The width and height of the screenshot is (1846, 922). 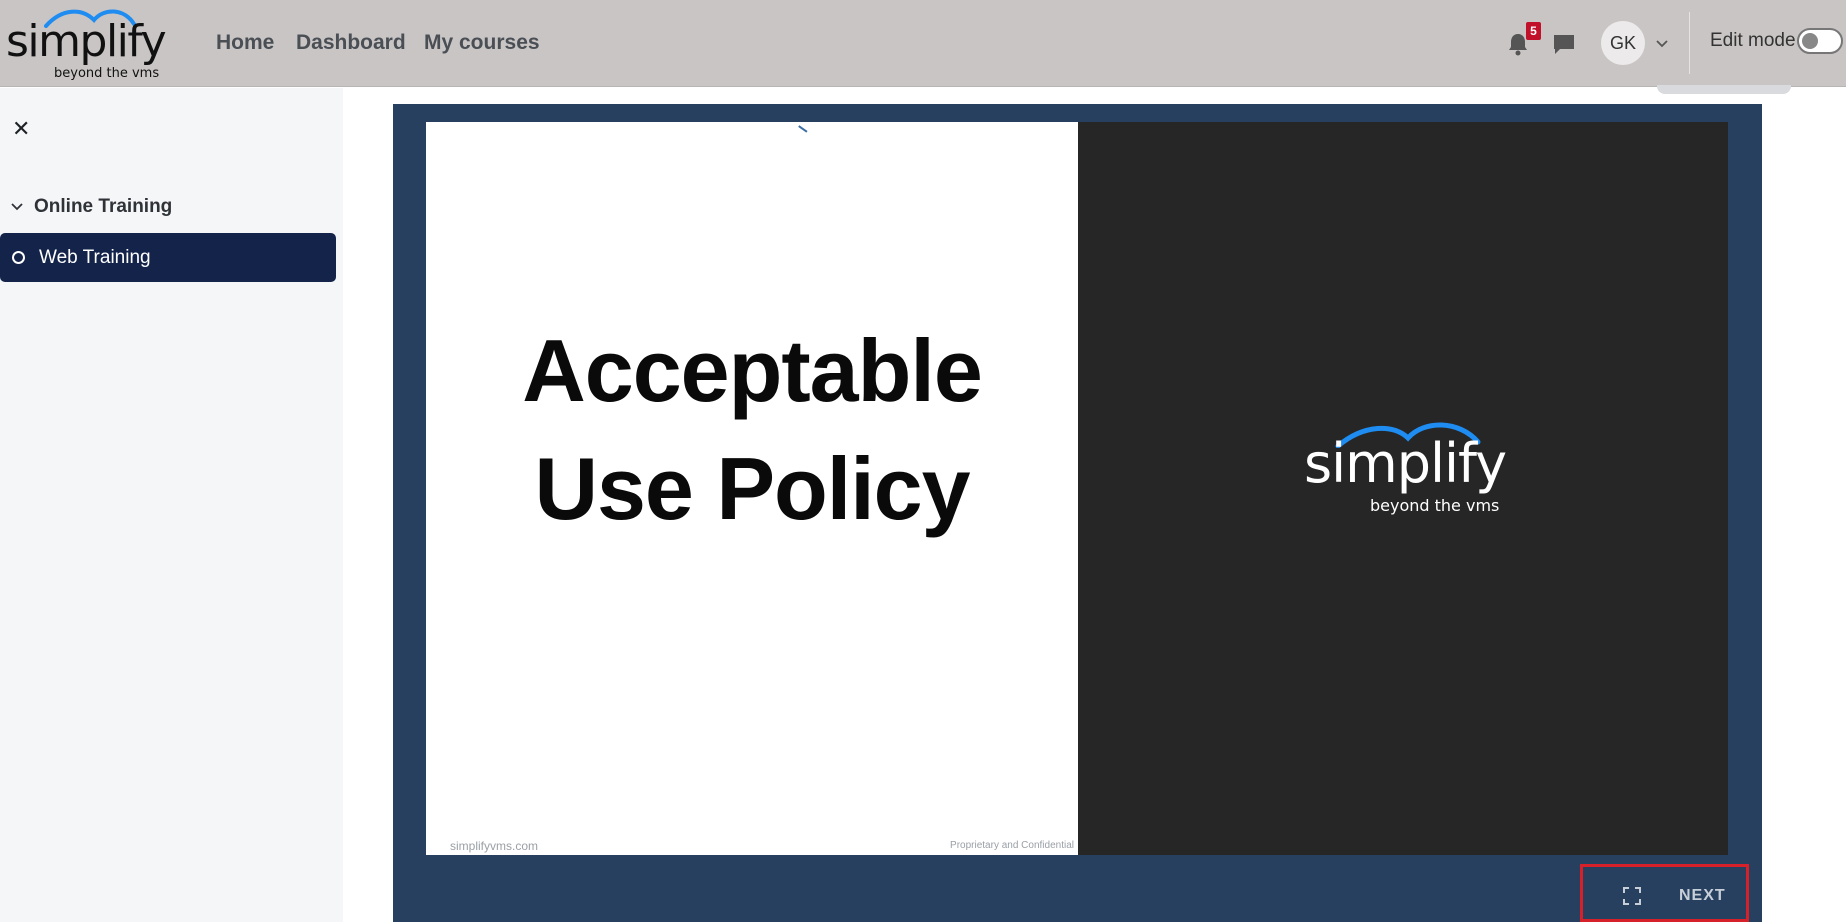 I want to click on slide-footer-confidential: Proprietary and Confidential, so click(x=1012, y=845).